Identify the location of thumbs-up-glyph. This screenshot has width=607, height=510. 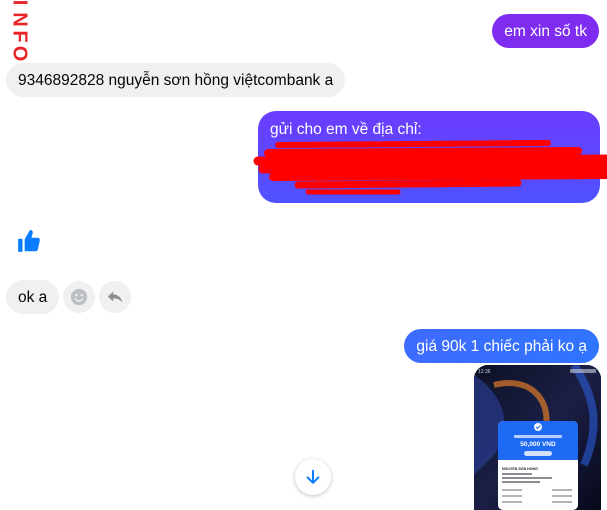
(29, 241).